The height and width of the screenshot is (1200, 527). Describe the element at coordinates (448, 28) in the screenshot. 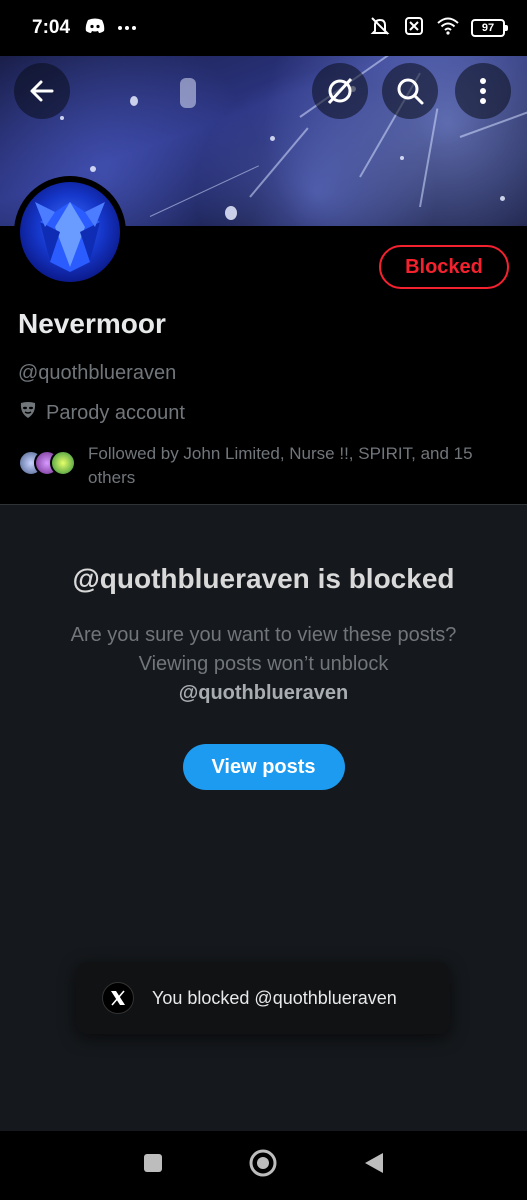

I see `wifi-icon` at that location.